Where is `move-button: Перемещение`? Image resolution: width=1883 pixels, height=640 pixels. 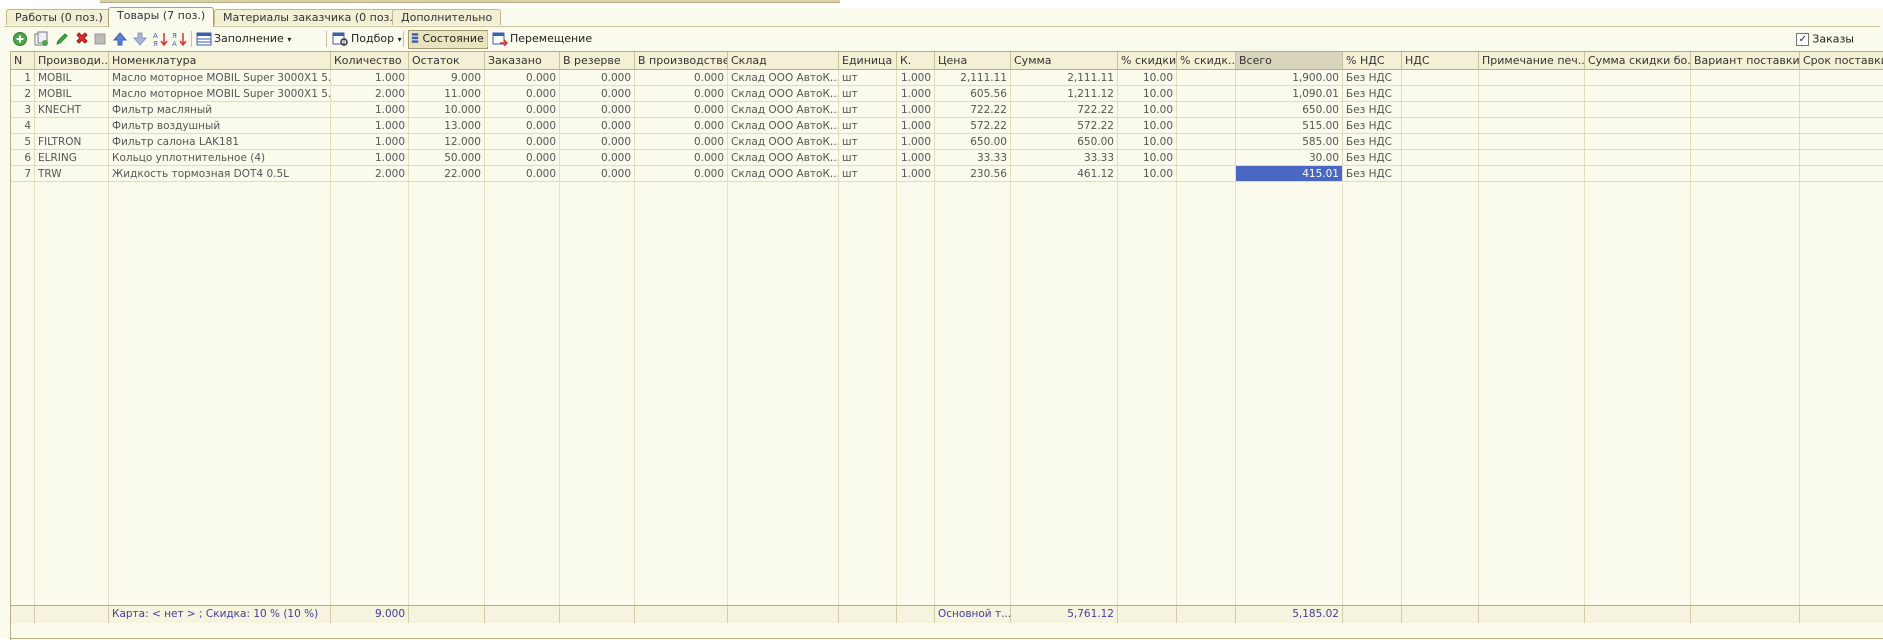
move-button: Перемещение is located at coordinates (551, 39).